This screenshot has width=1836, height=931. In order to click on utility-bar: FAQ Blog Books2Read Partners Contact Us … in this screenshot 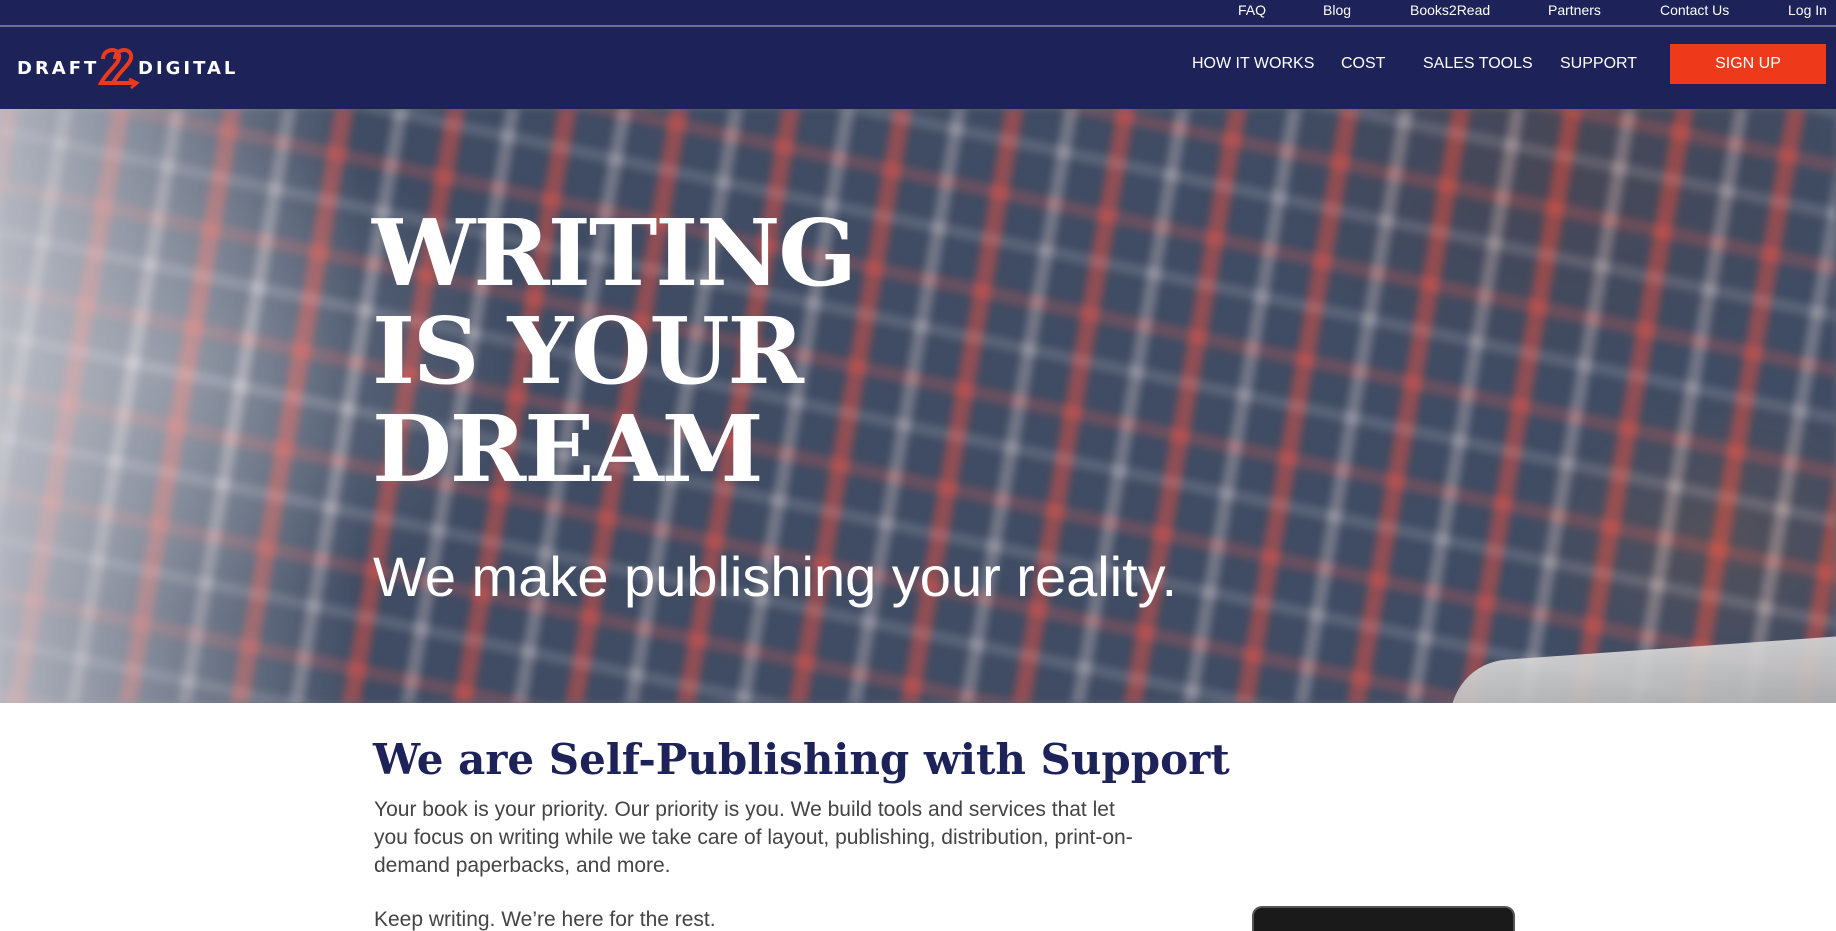, I will do `click(918, 13)`.